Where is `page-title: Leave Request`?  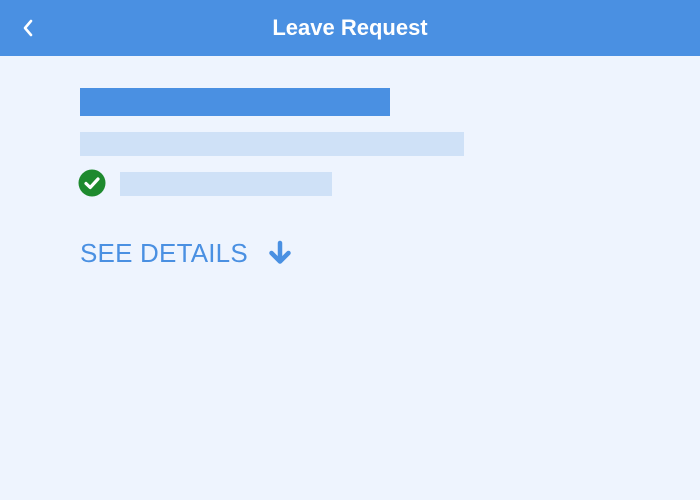 page-title: Leave Request is located at coordinates (350, 27).